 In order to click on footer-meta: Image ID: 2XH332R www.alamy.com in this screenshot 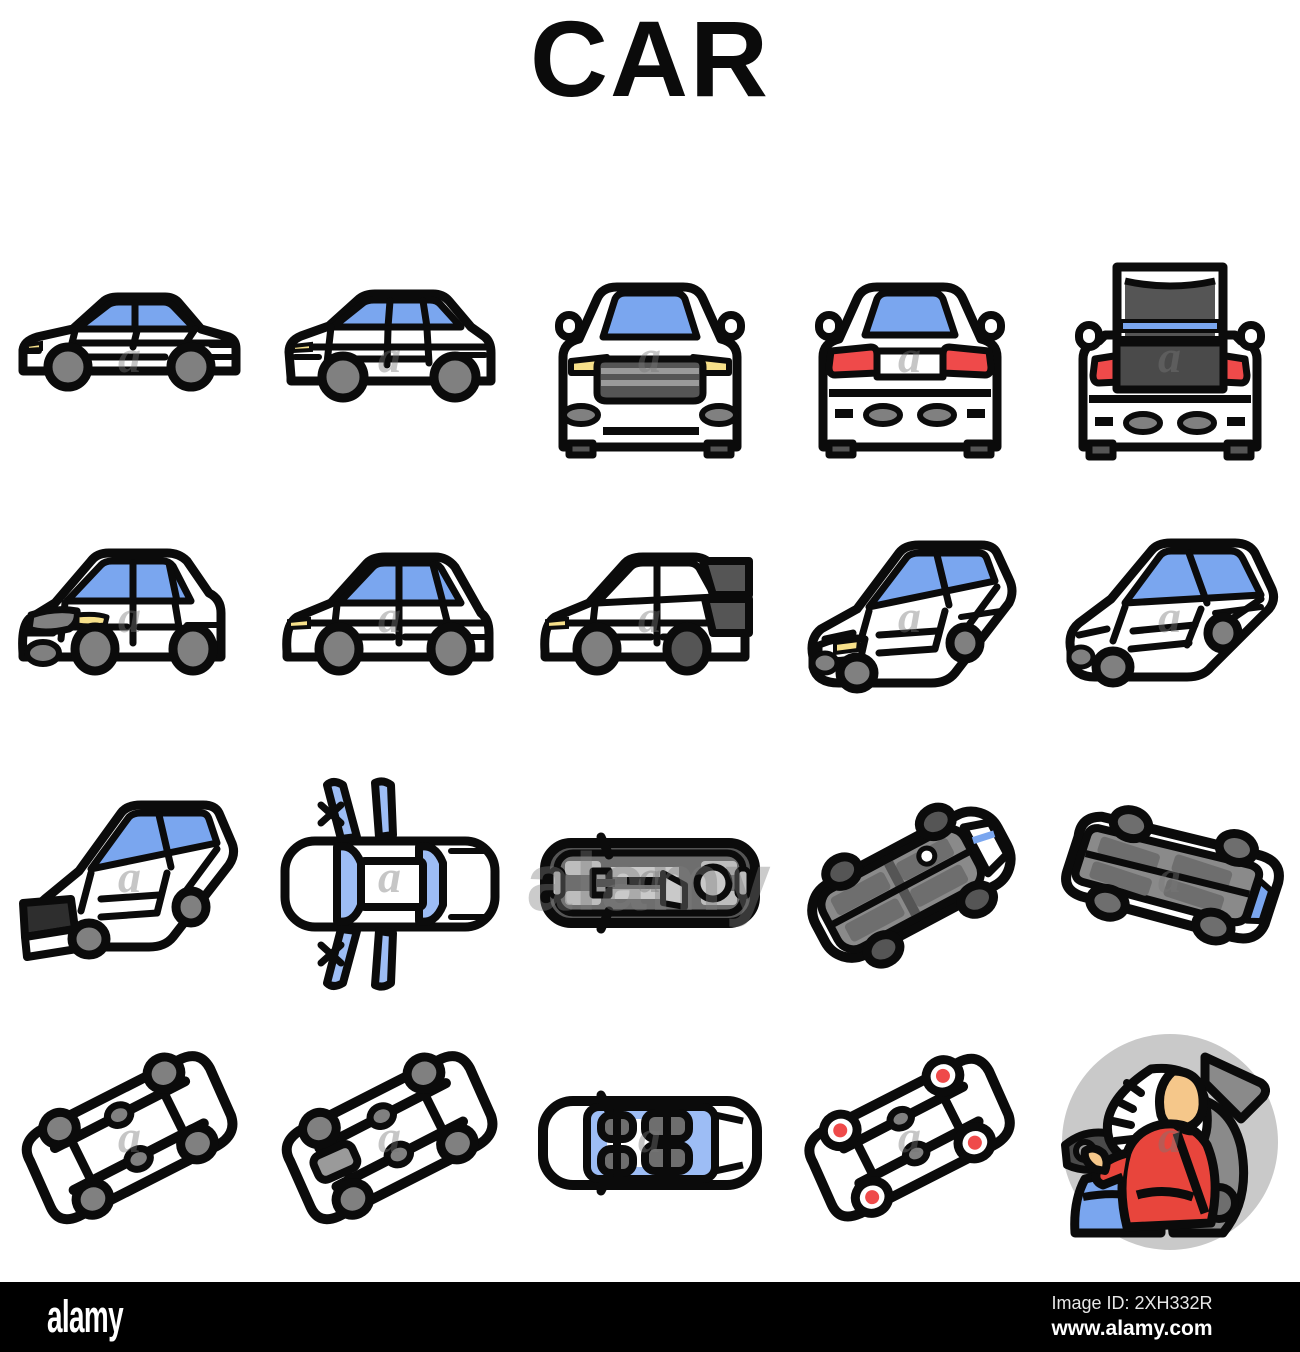, I will do `click(1132, 1317)`.